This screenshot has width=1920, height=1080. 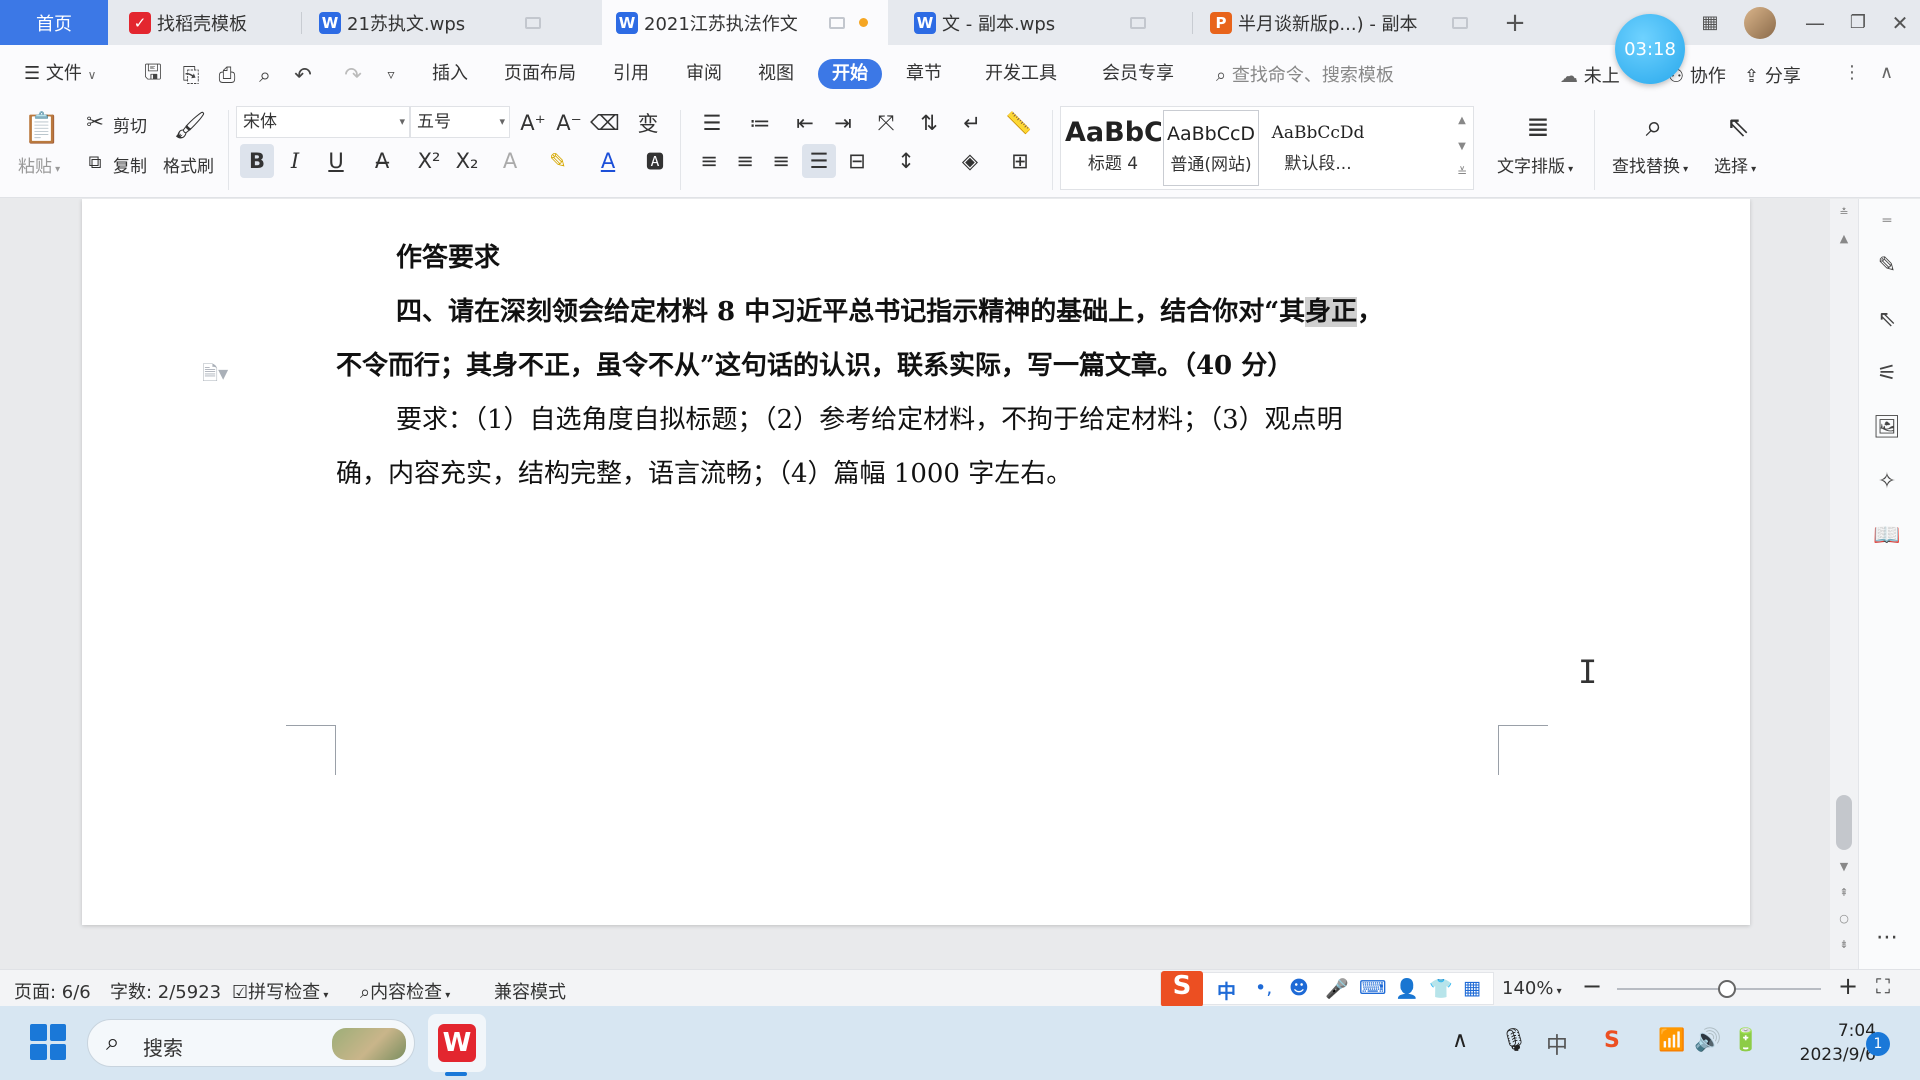 I want to click on doc-question-line1: 四、请在深刻领会给定材料 8 中习近平总书记指示精神的基础上，结合你对“其身正，, so click(x=889, y=309).